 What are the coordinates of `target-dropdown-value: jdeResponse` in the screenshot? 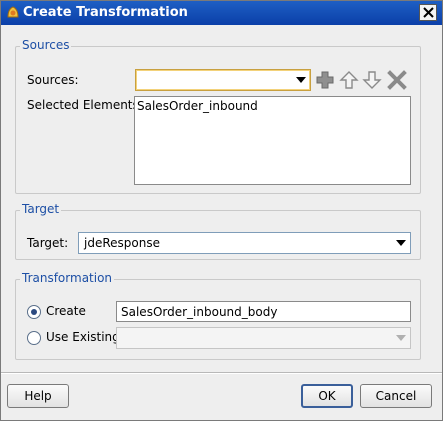 It's located at (122, 243).